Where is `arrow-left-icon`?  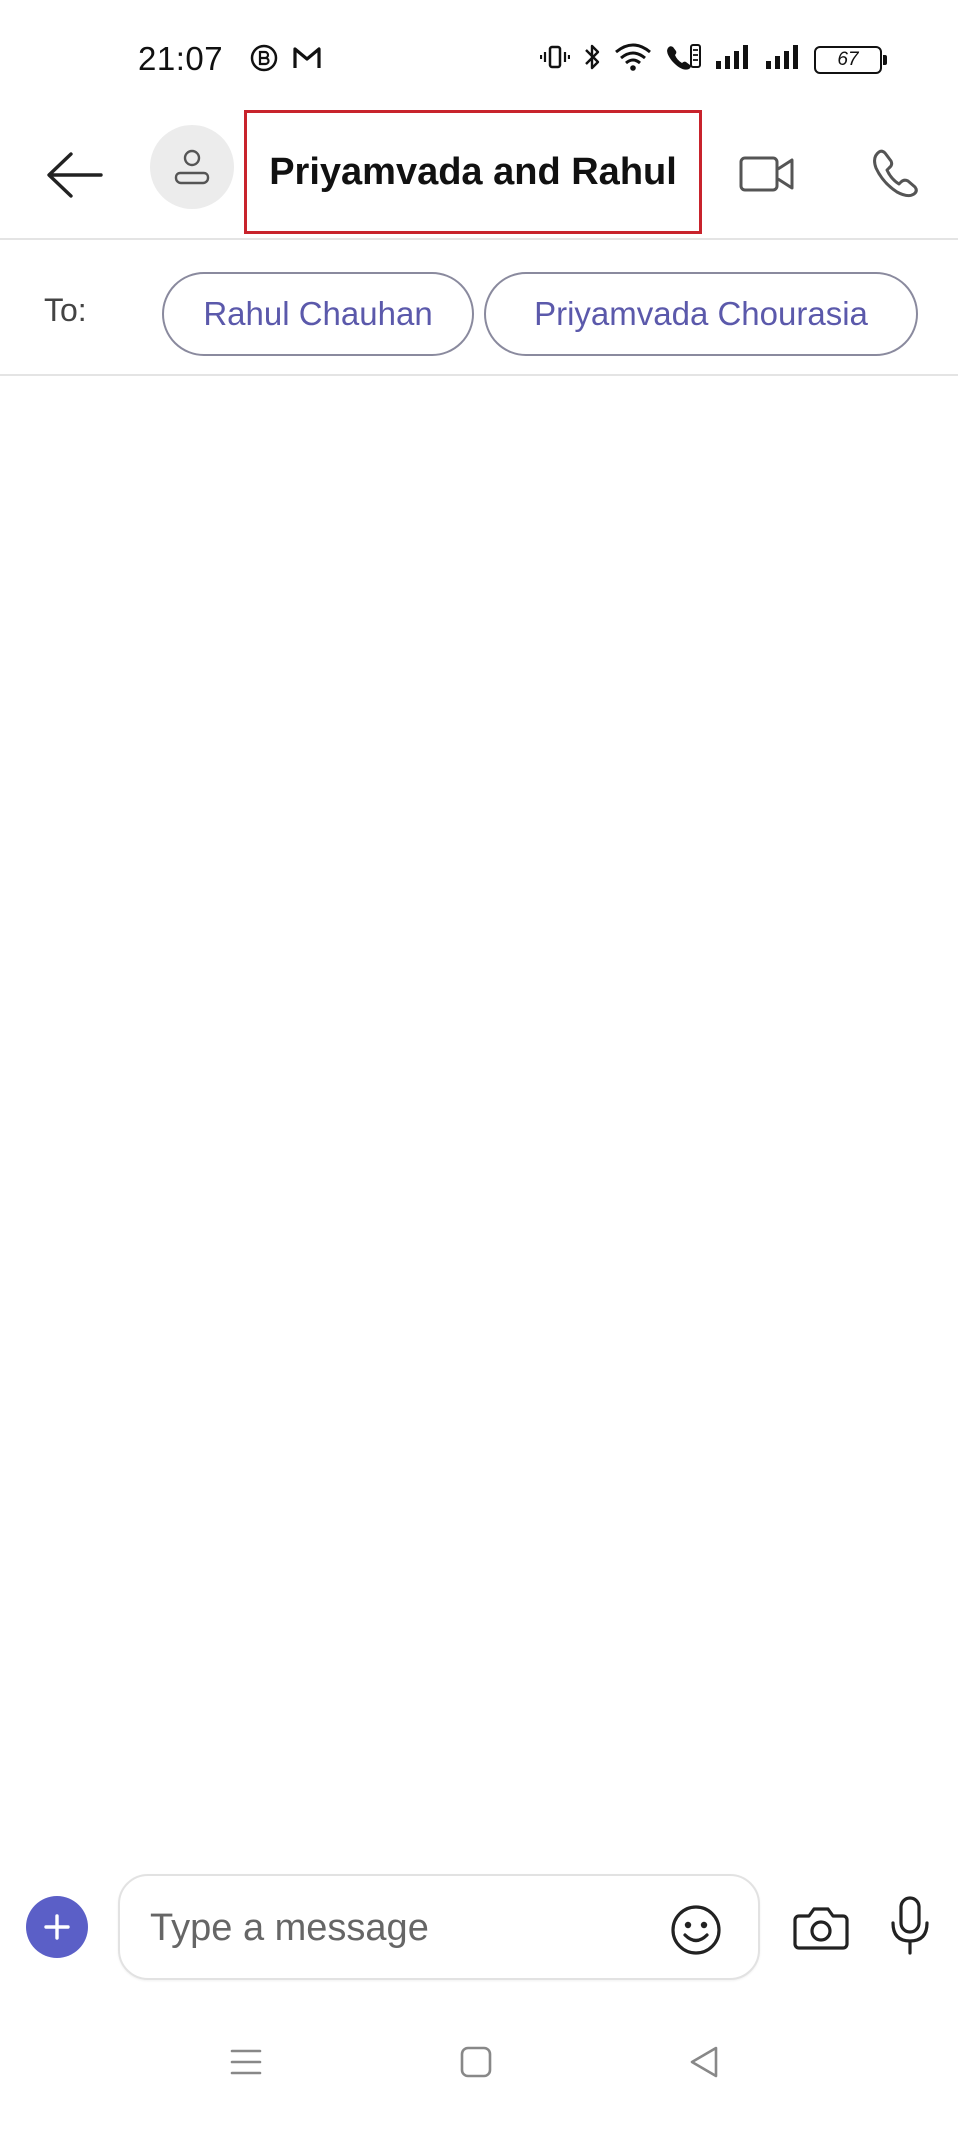
arrow-left-icon is located at coordinates (75, 175).